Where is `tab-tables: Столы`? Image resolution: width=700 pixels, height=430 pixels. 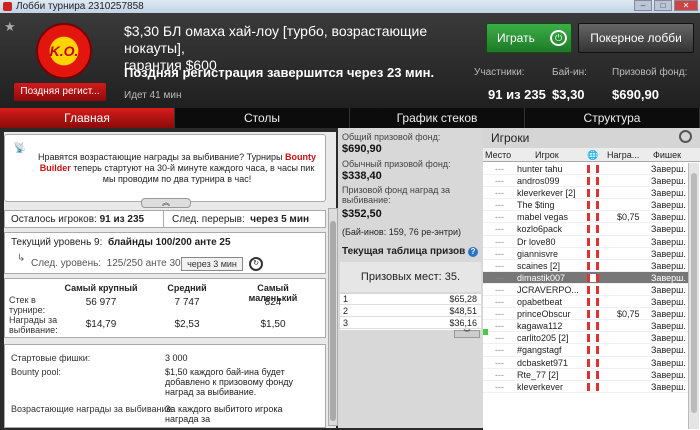
tab-tables: Столы is located at coordinates (262, 118).